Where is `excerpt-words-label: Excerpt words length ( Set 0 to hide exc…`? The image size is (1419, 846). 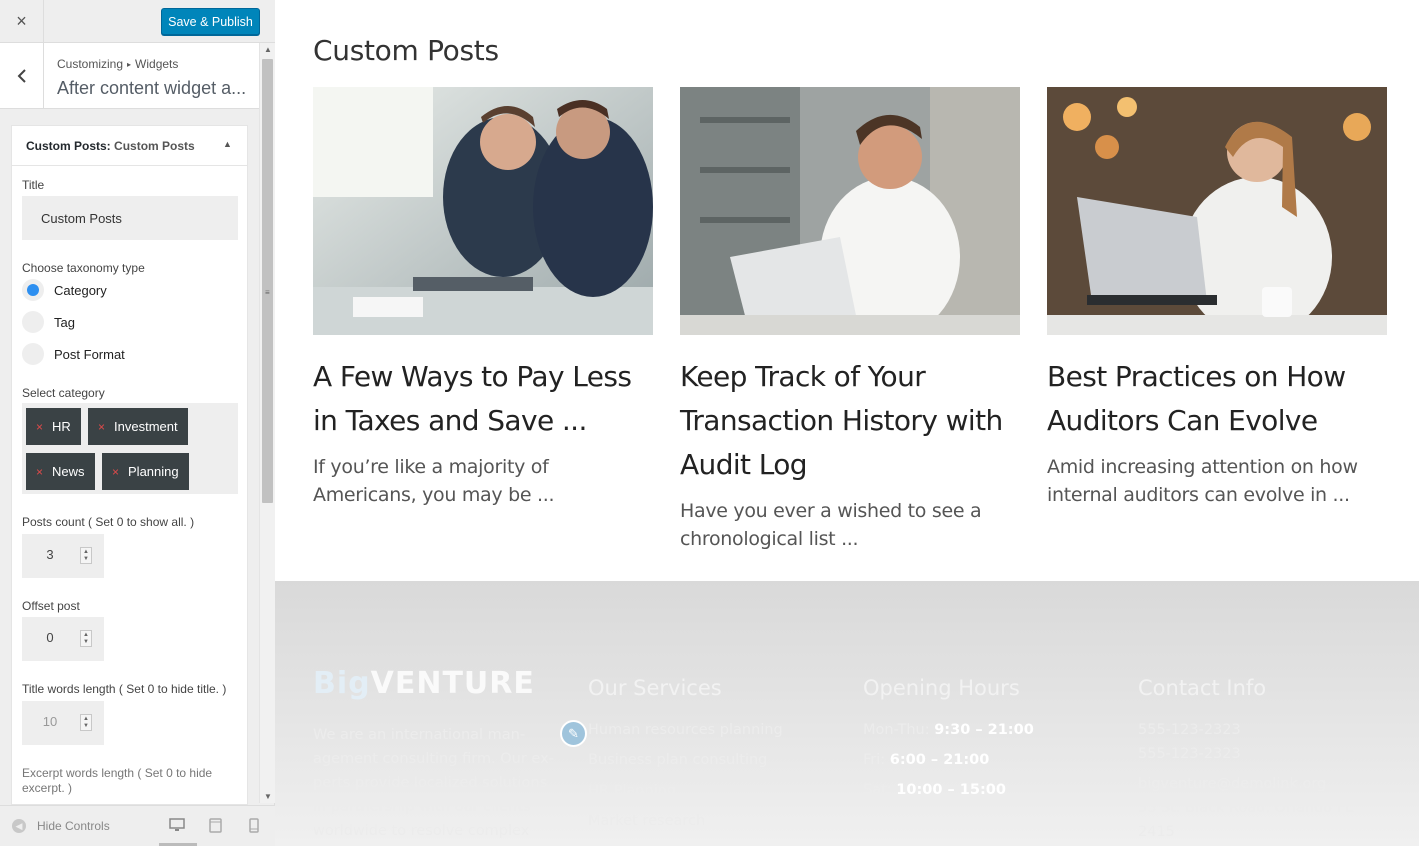
excerpt-words-label: Excerpt words length ( Set 0 to hide exc… is located at coordinates (117, 780).